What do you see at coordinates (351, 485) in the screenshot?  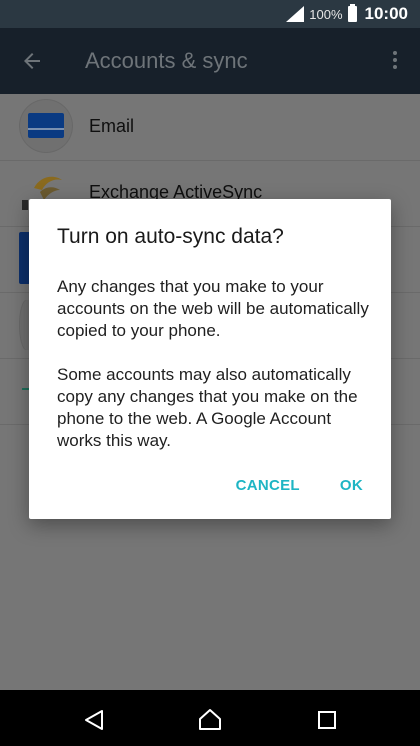 I see `ok-button: OK` at bounding box center [351, 485].